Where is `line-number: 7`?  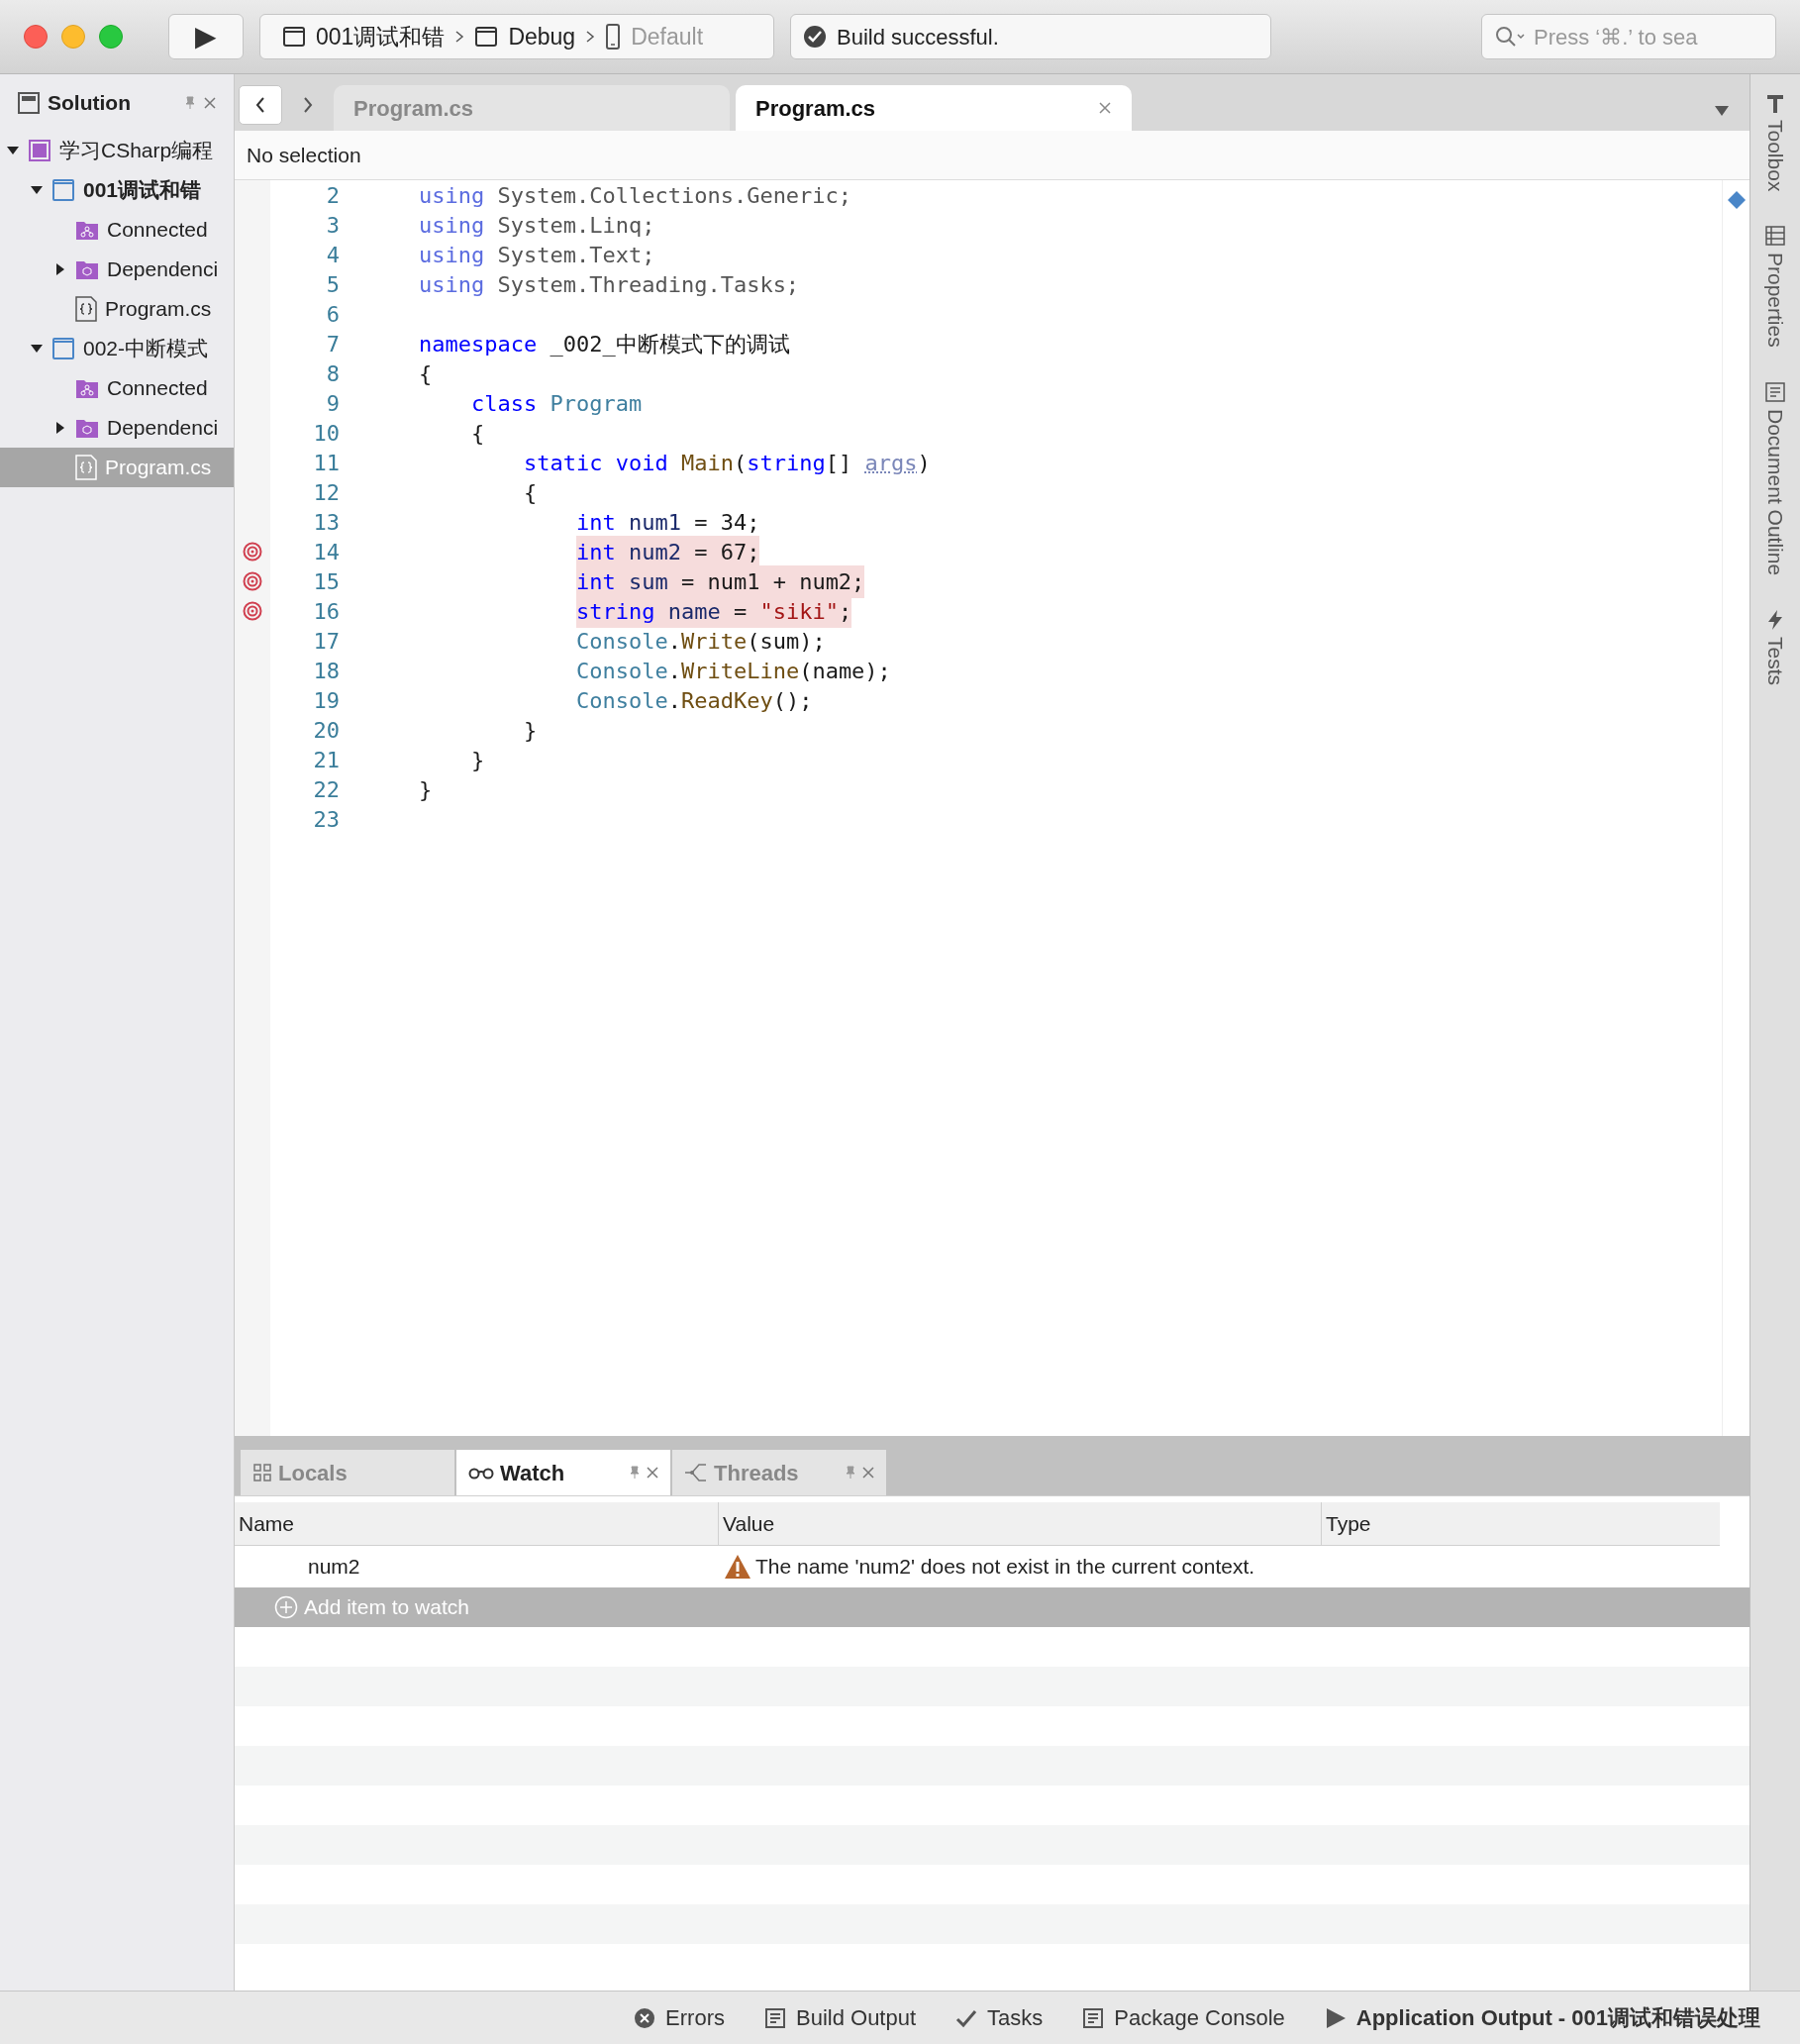 line-number: 7 is located at coordinates (332, 344).